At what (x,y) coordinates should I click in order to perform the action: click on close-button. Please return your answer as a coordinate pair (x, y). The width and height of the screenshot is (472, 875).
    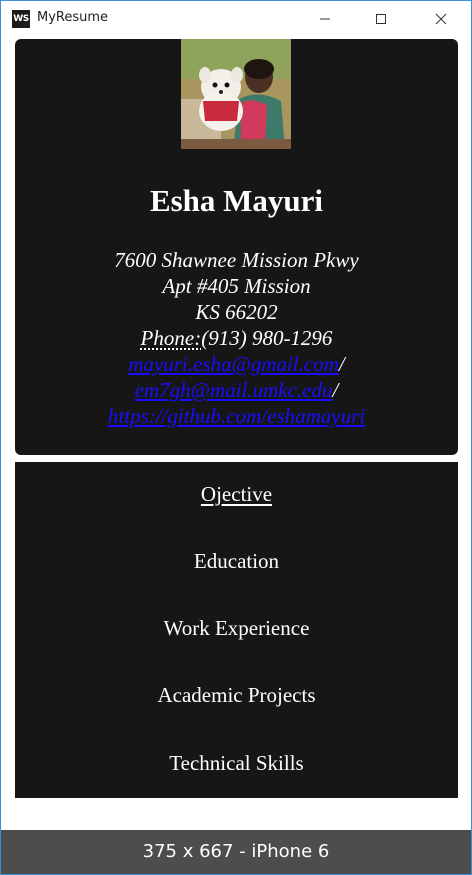
    Looking at the image, I should click on (441, 19).